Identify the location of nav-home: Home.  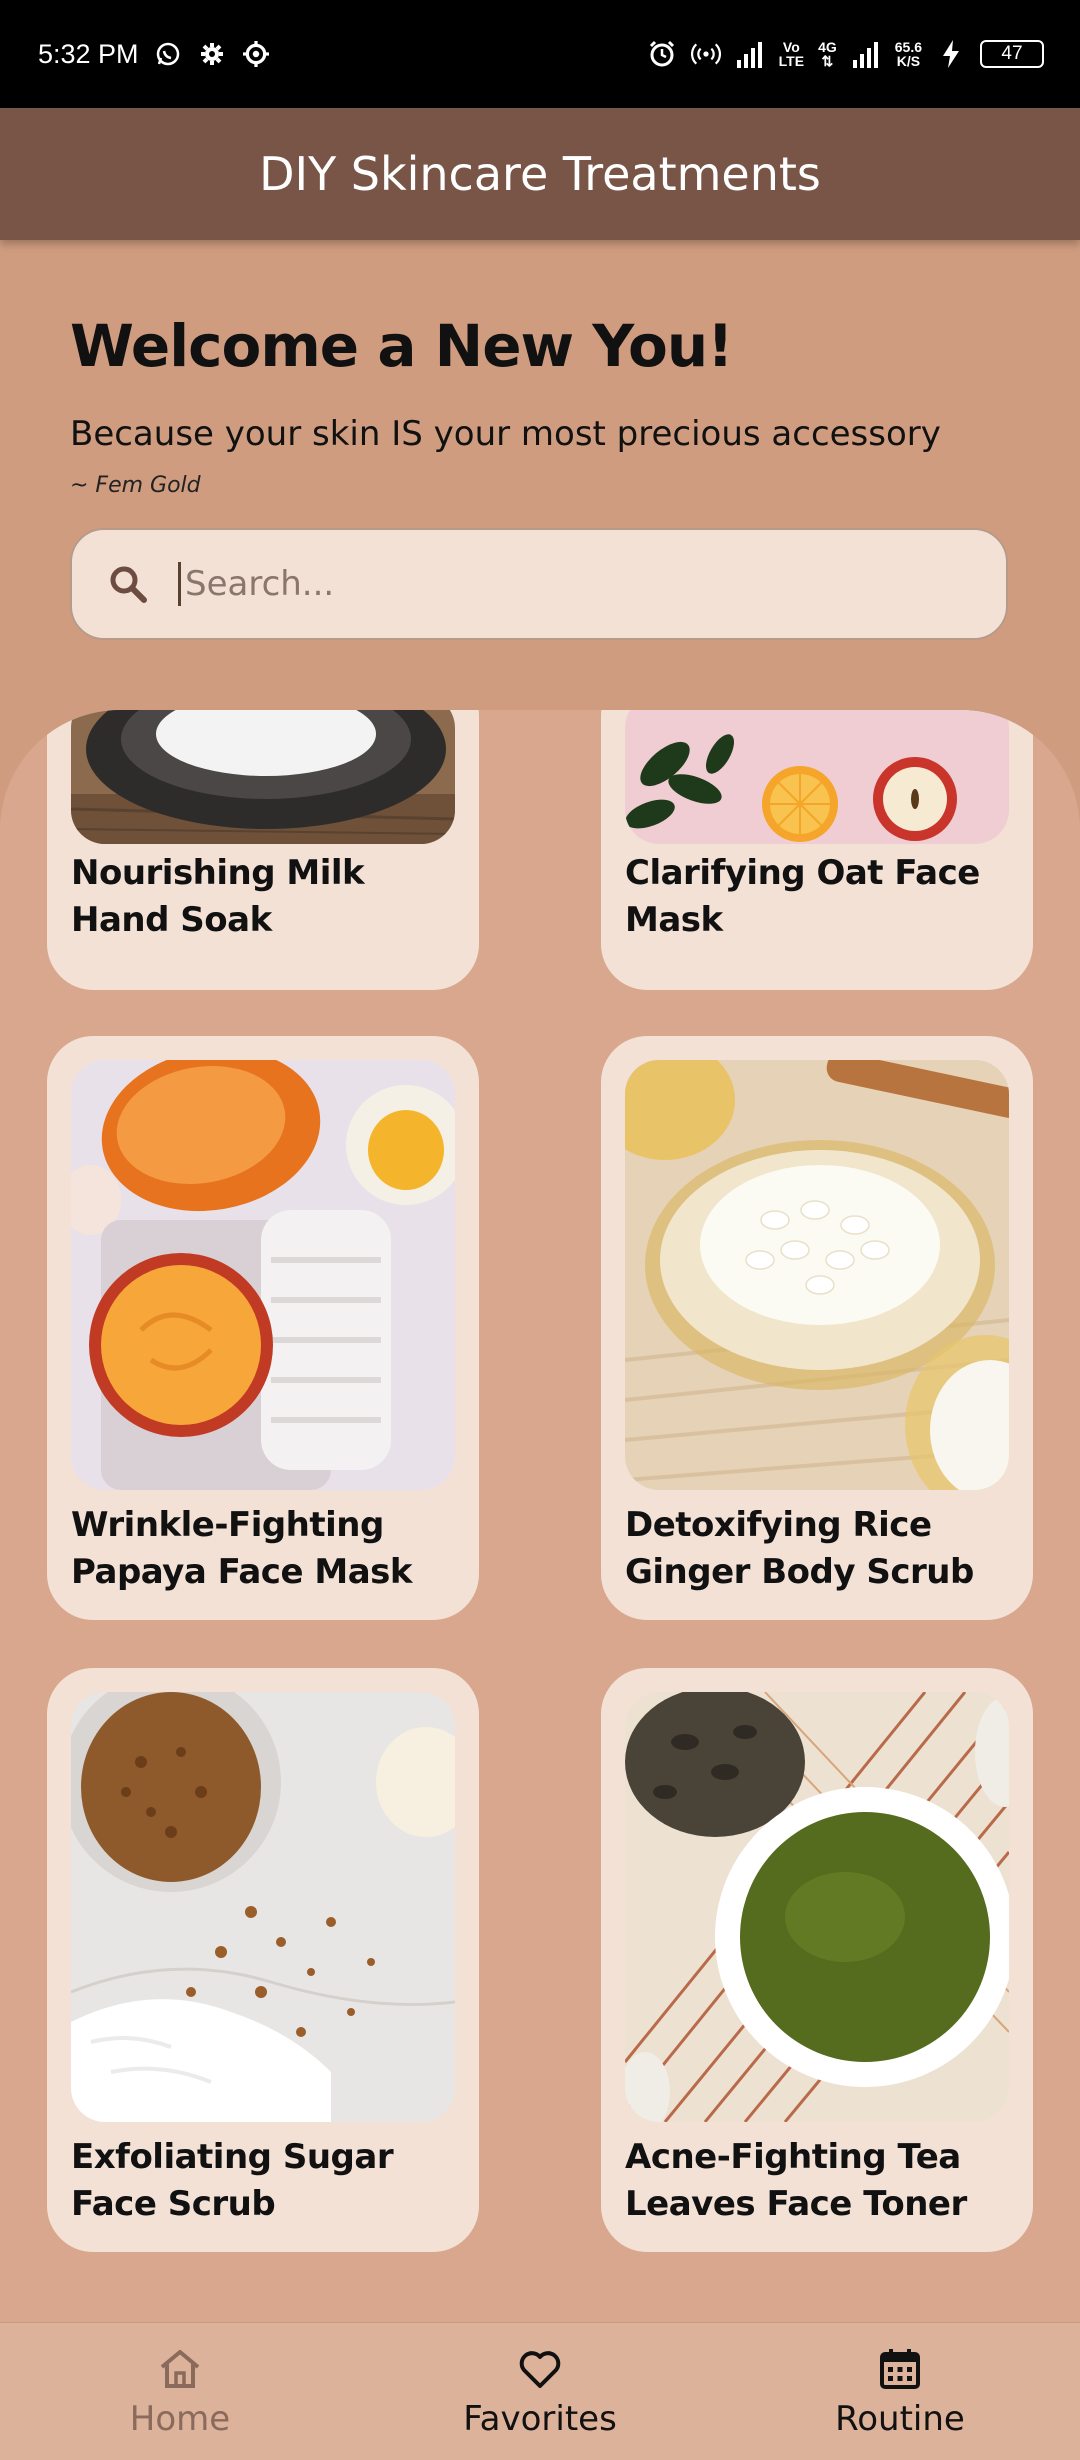
(180, 2392).